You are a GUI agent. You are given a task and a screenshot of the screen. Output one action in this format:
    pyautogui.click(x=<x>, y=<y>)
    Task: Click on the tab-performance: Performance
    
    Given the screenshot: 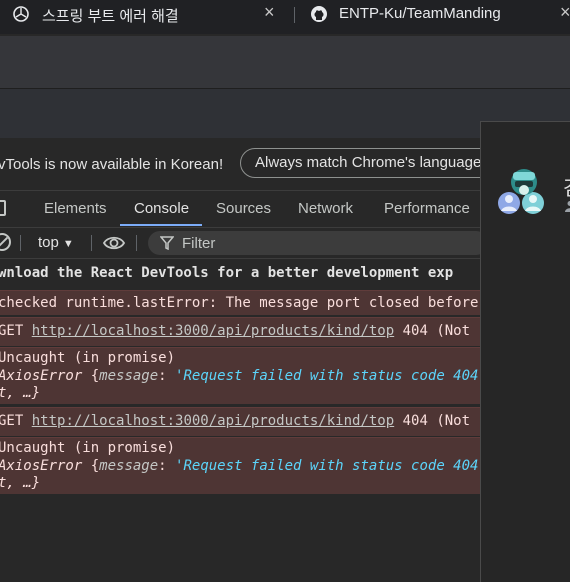 What is the action you would take?
    pyautogui.click(x=427, y=208)
    